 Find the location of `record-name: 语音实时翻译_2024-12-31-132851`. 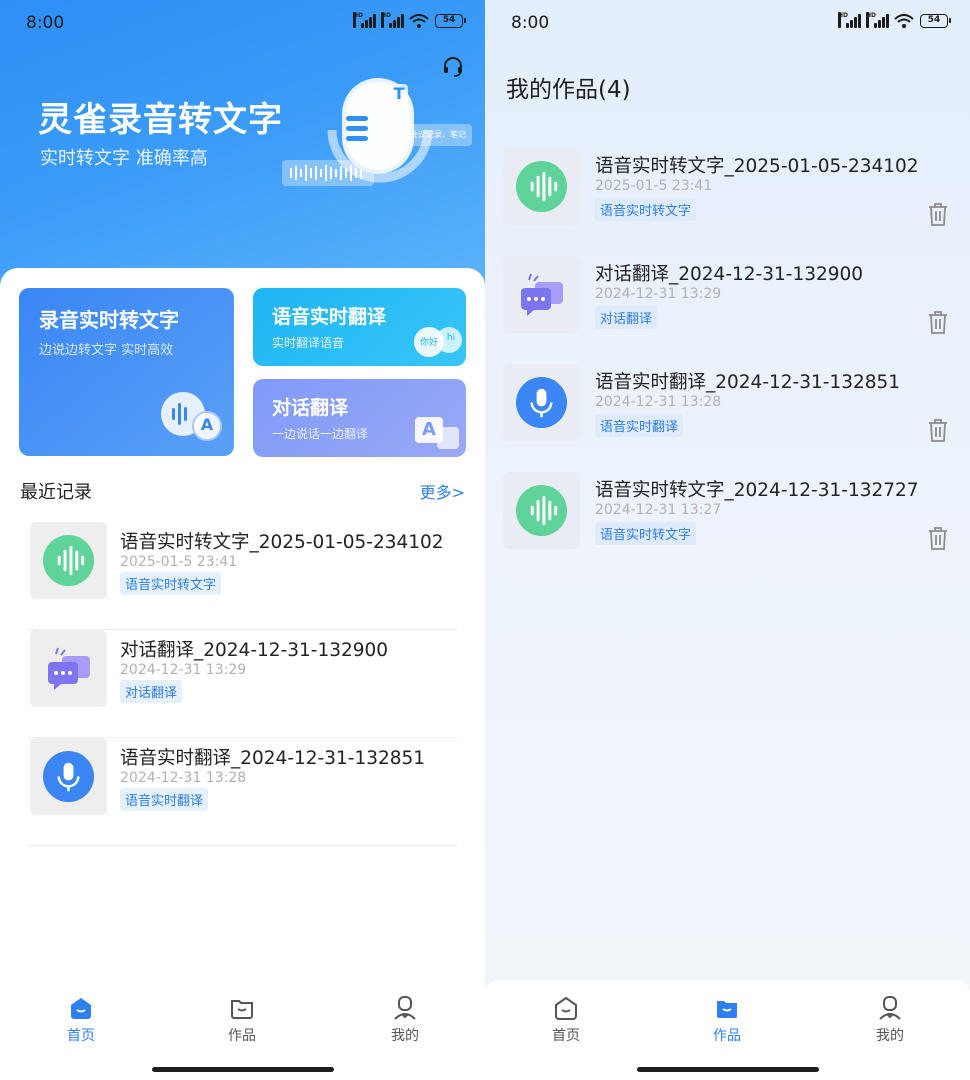

record-name: 语音实时翻译_2024-12-31-132851 is located at coordinates (273, 758).